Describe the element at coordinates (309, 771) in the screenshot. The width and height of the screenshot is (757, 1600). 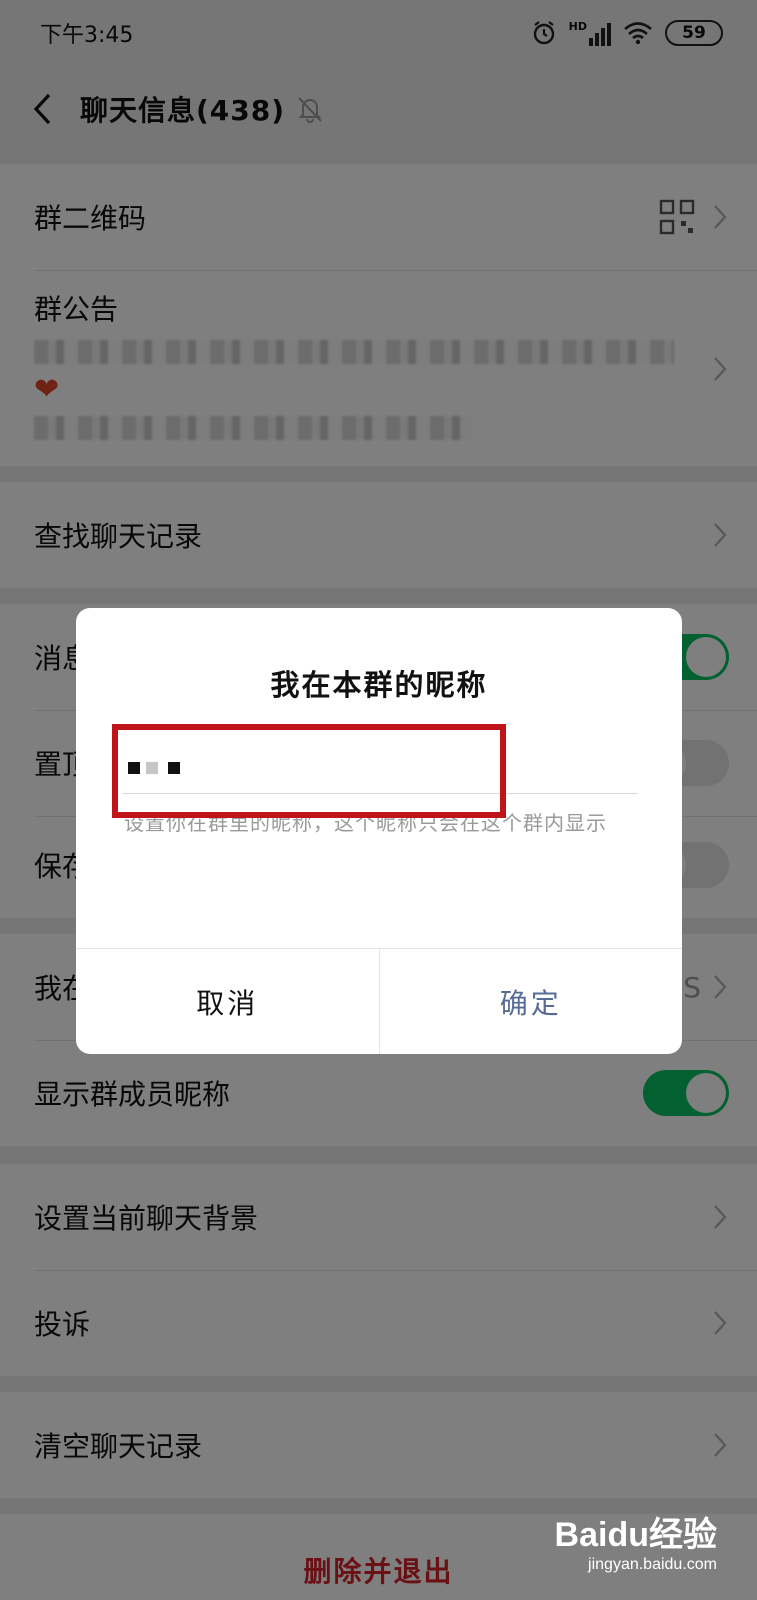
I see `annotation-highlight-box` at that location.